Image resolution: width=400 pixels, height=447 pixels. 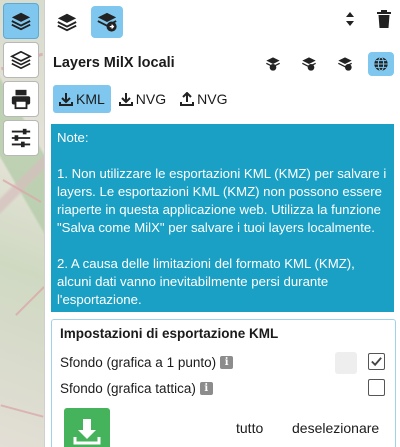 I want to click on layers-toolbar-button, so click(x=21, y=21).